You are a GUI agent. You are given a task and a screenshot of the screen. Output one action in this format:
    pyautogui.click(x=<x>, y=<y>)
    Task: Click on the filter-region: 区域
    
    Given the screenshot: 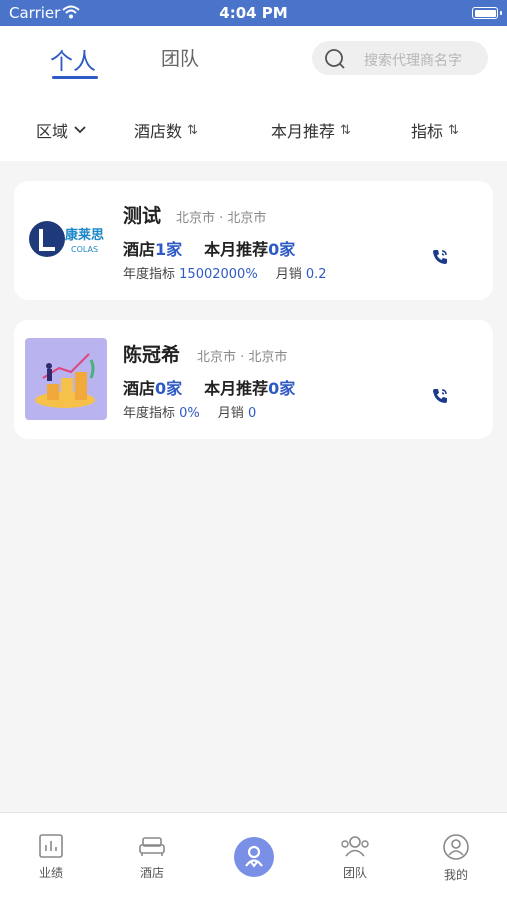 What is the action you would take?
    pyautogui.click(x=61, y=130)
    